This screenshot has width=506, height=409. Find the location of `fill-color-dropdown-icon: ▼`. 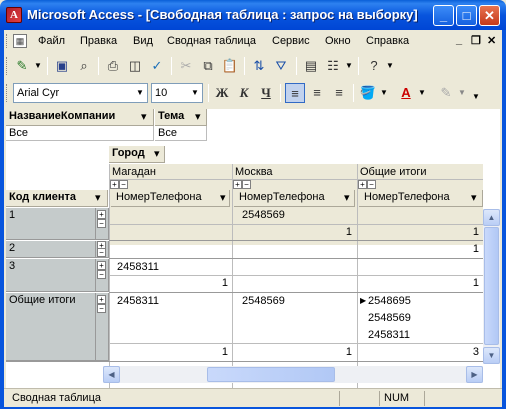

fill-color-dropdown-icon: ▼ is located at coordinates (384, 93).